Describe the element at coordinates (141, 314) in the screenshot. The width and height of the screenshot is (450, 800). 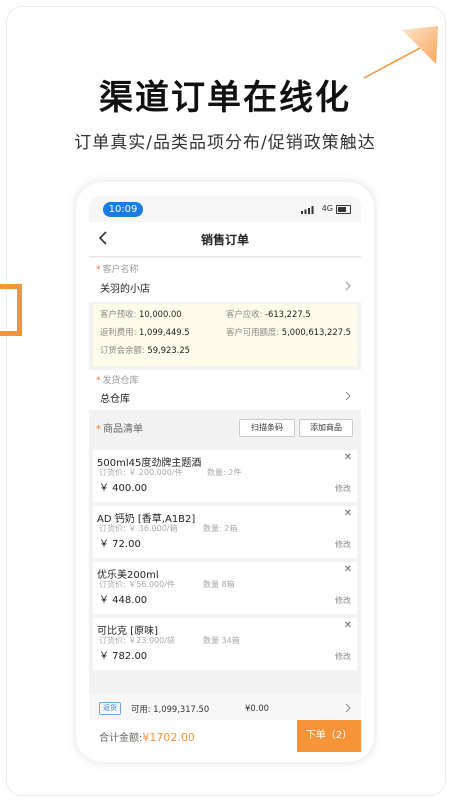
I see `prepay-info: 客户预收: 10,000.00` at that location.